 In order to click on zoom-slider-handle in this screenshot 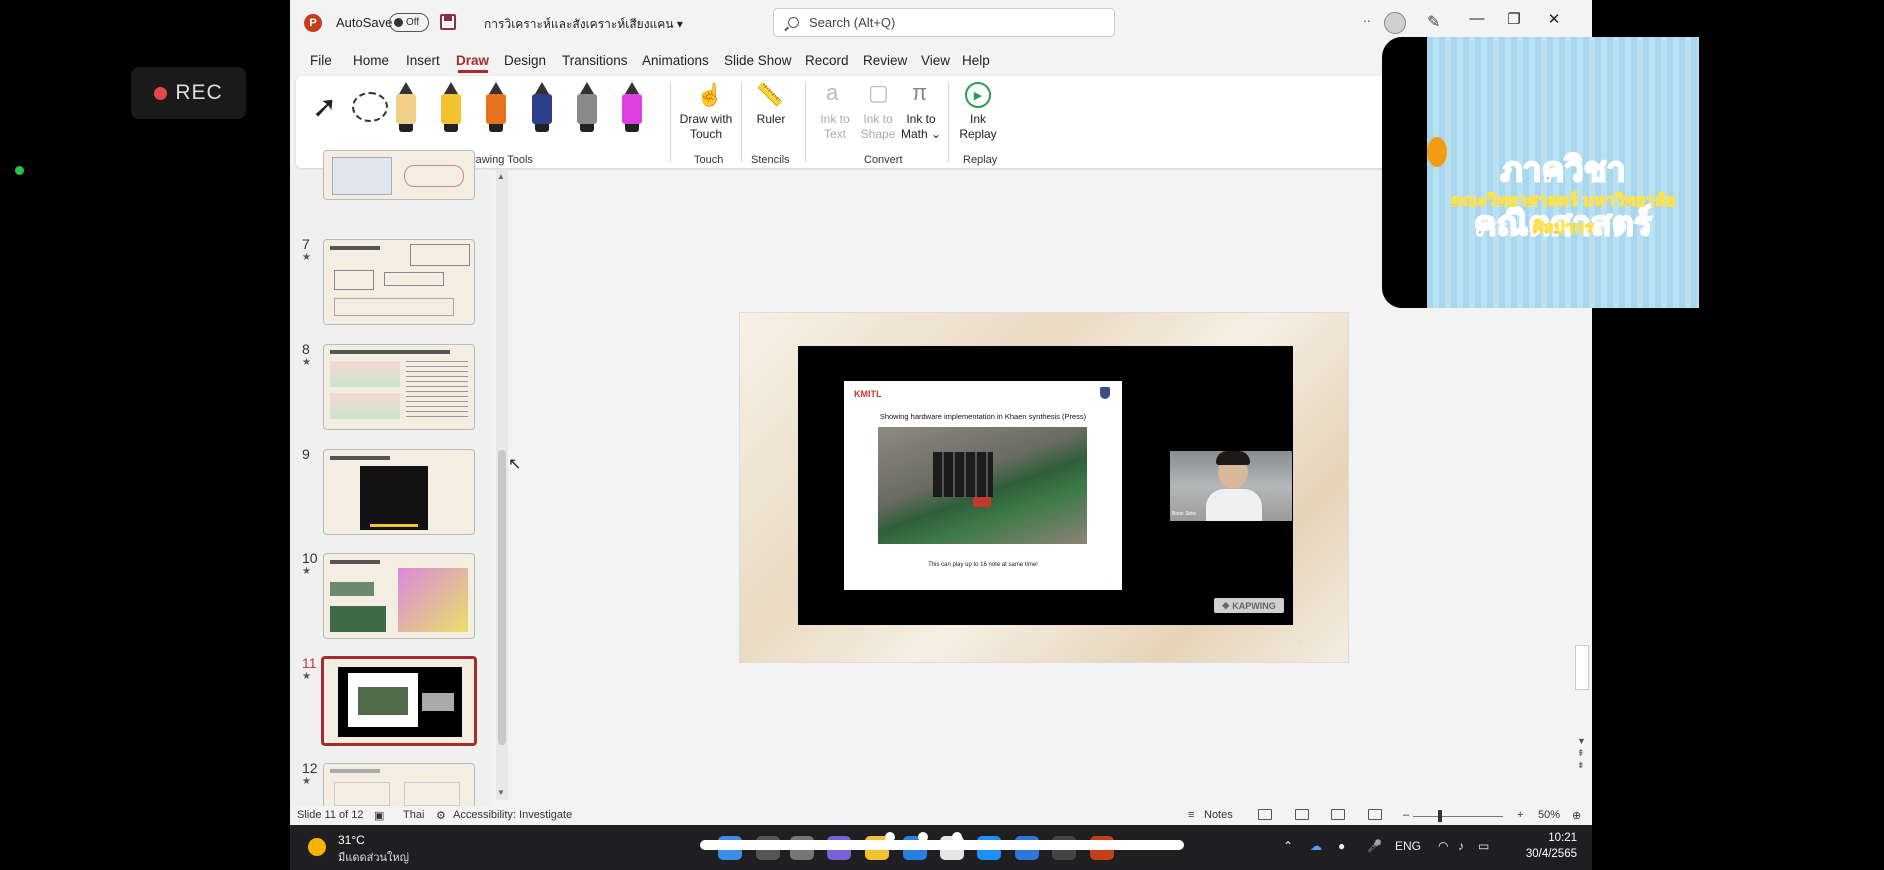, I will do `click(1440, 816)`.